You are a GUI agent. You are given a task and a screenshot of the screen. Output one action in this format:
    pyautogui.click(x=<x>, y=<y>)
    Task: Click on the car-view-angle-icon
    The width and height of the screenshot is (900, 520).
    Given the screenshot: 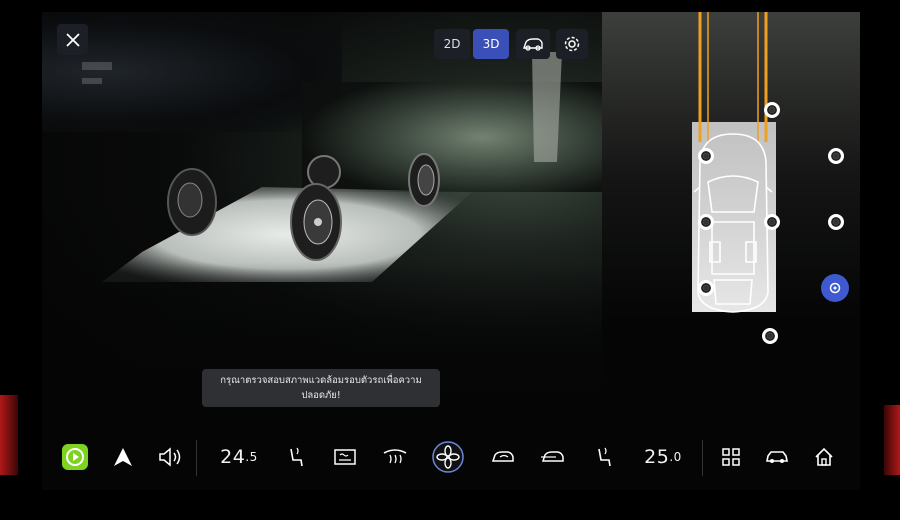 What is the action you would take?
    pyautogui.click(x=533, y=44)
    